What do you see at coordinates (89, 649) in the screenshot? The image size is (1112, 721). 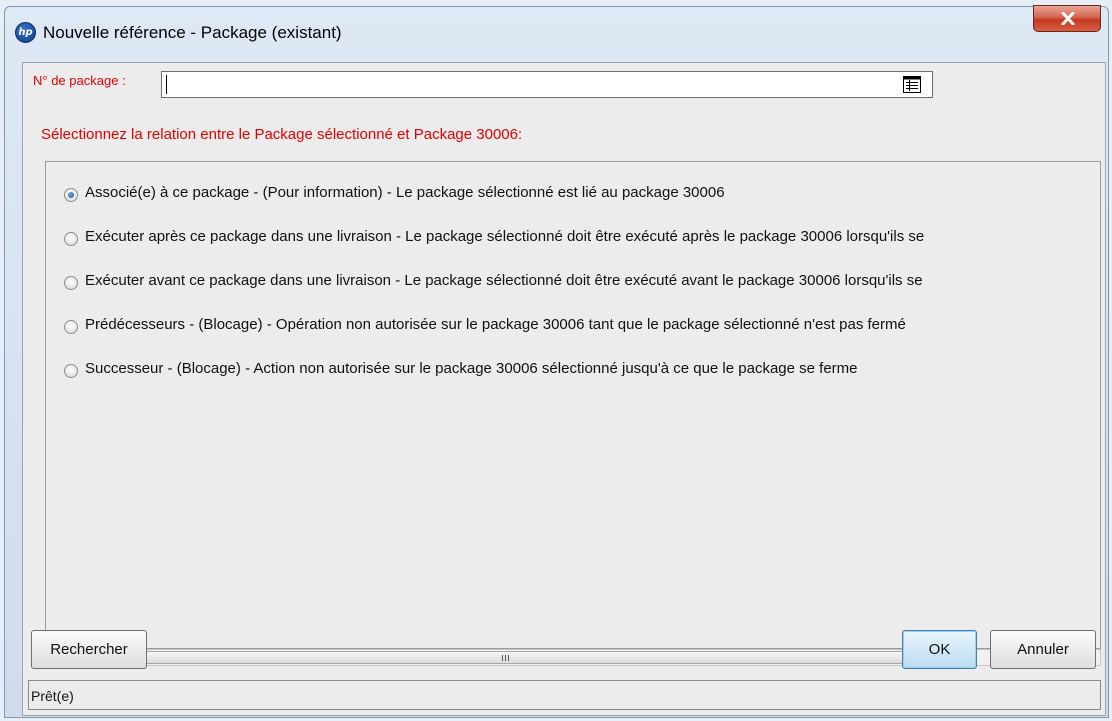 I see `search-button: Rechercher` at bounding box center [89, 649].